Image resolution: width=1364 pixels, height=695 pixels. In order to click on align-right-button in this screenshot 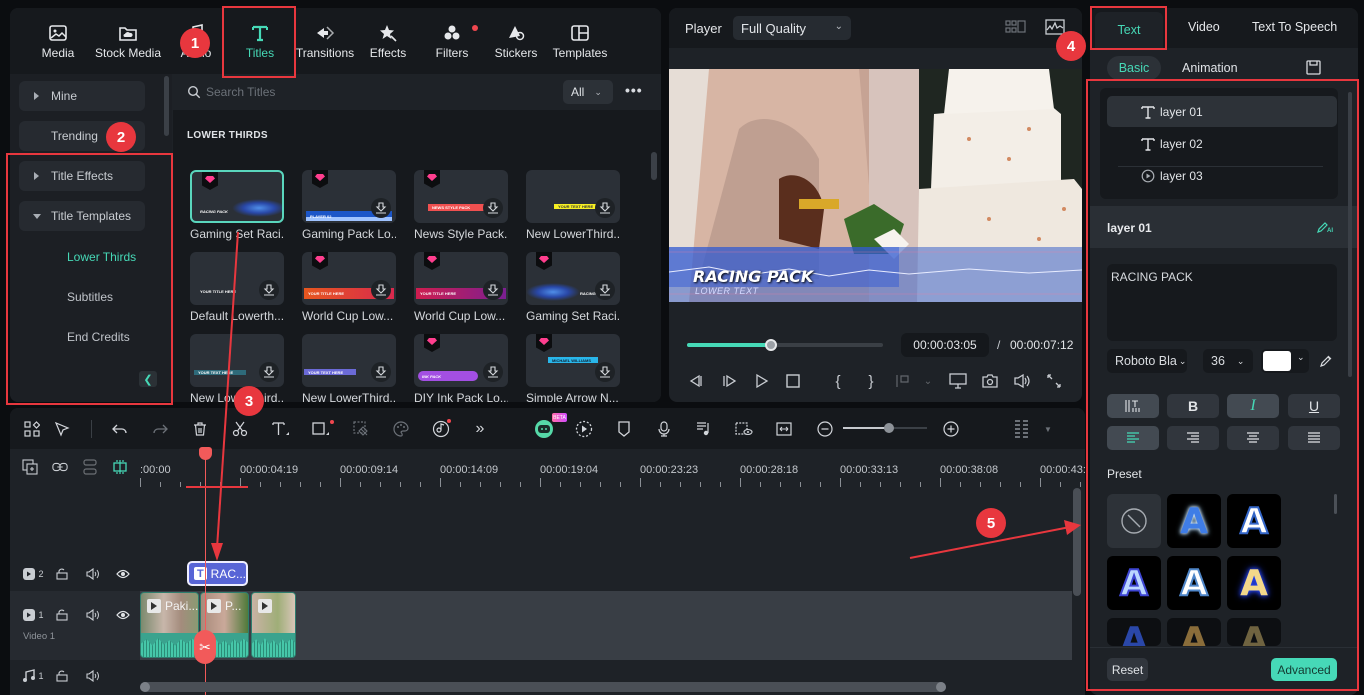, I will do `click(1193, 438)`.